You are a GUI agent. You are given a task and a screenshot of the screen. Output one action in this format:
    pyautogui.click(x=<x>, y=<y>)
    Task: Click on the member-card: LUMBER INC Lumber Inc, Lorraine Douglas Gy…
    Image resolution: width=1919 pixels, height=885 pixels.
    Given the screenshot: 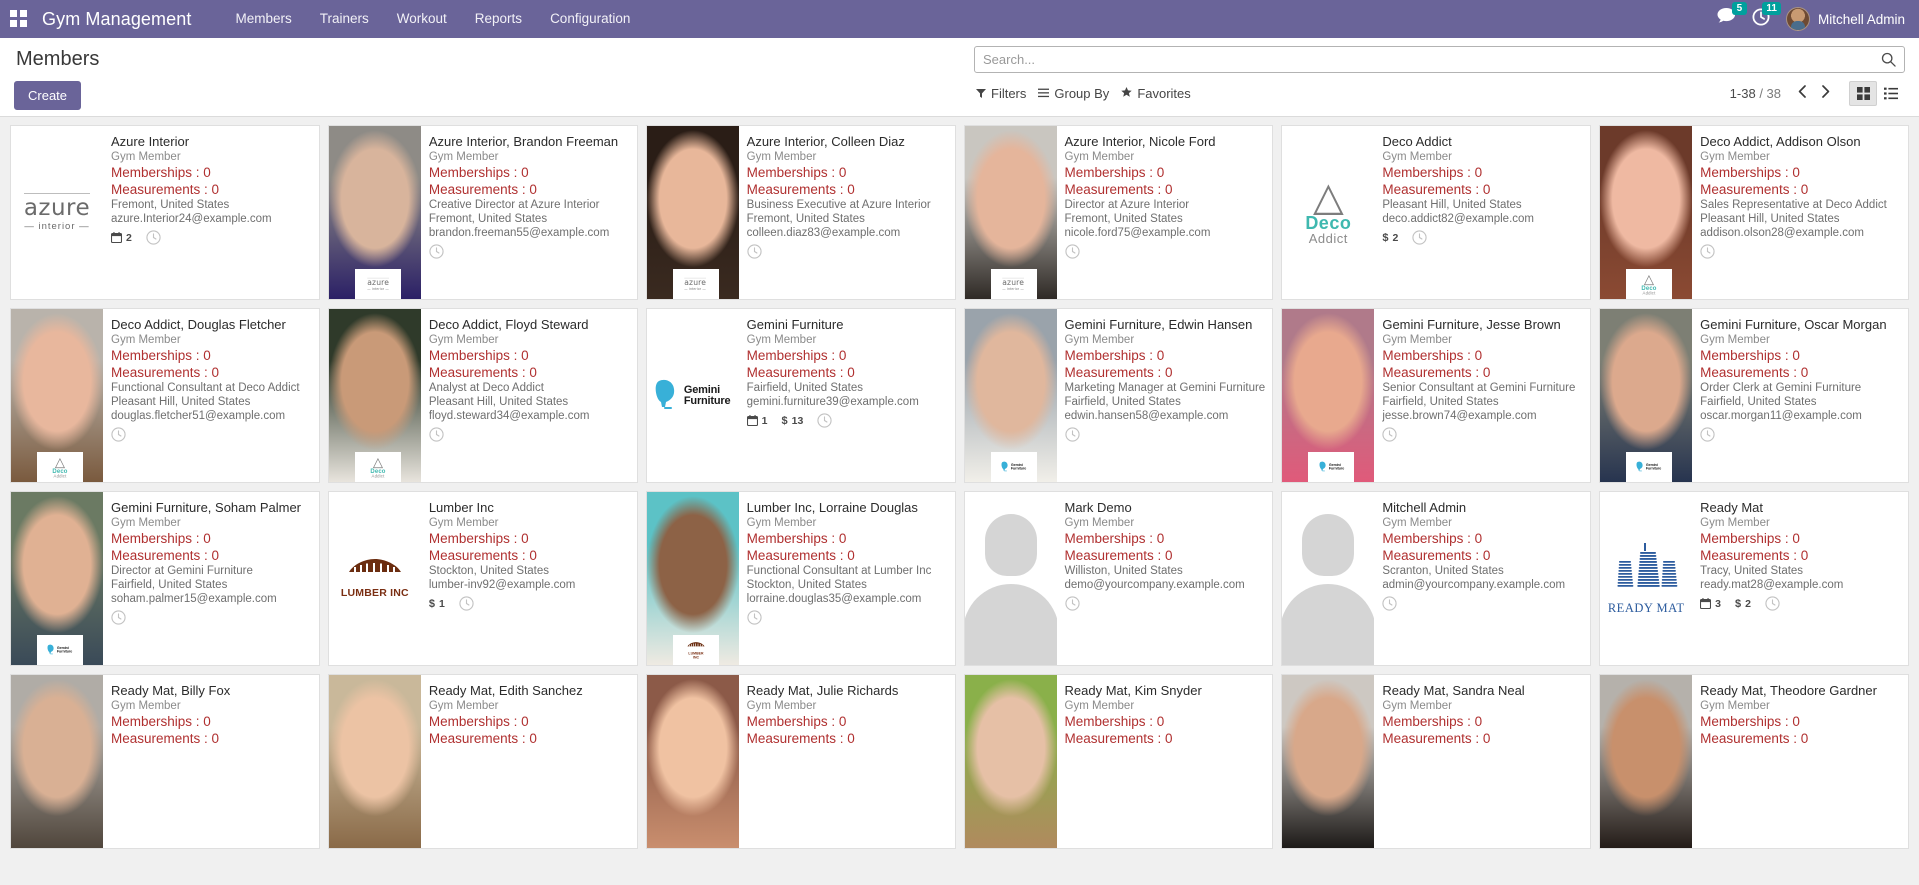 What is the action you would take?
    pyautogui.click(x=800, y=578)
    